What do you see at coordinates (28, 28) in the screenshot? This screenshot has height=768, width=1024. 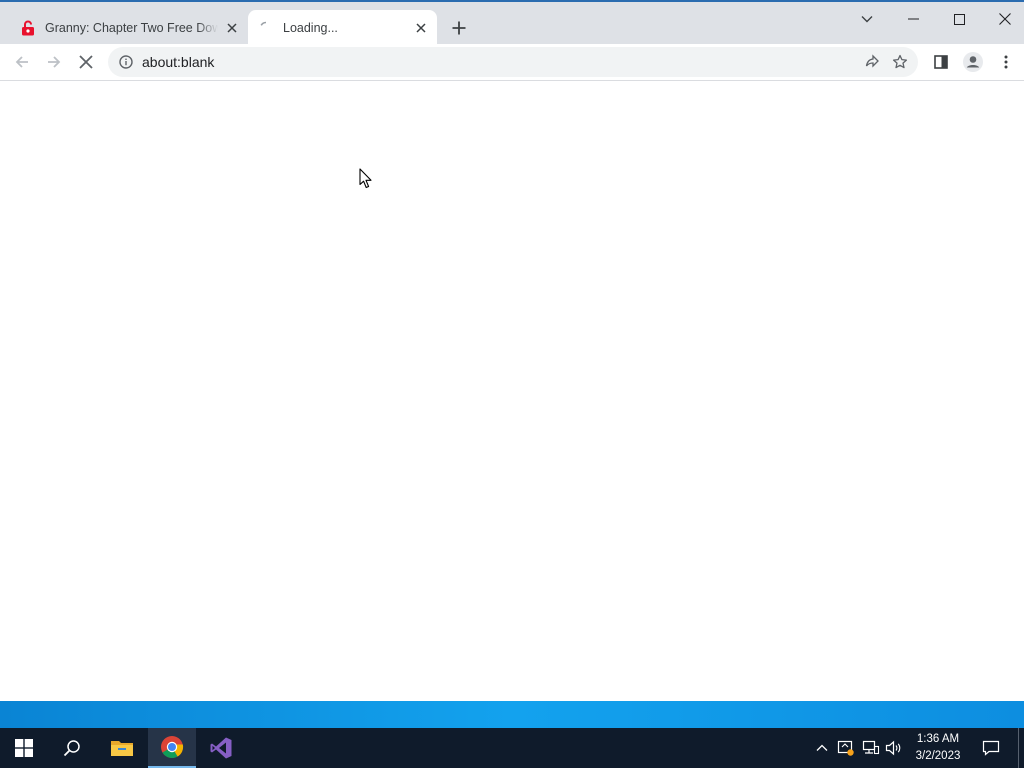 I see `red-lock-favicon-icon` at bounding box center [28, 28].